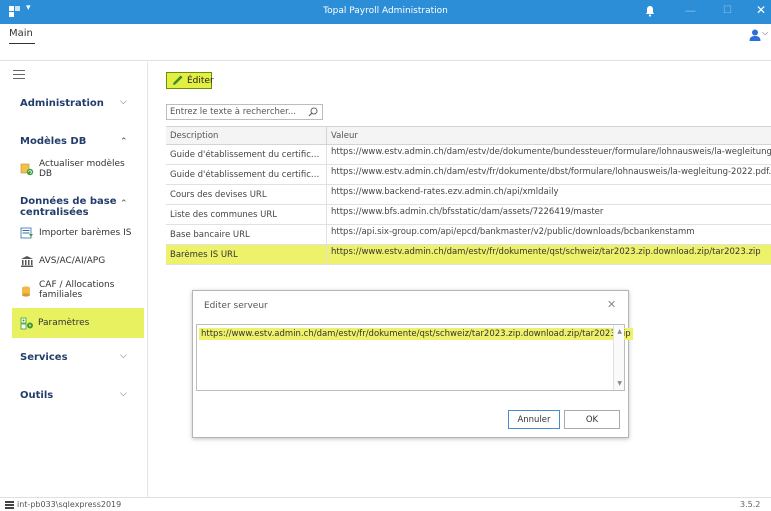 The height and width of the screenshot is (511, 771). Describe the element at coordinates (755, 35) in the screenshot. I see `user-icon` at that location.